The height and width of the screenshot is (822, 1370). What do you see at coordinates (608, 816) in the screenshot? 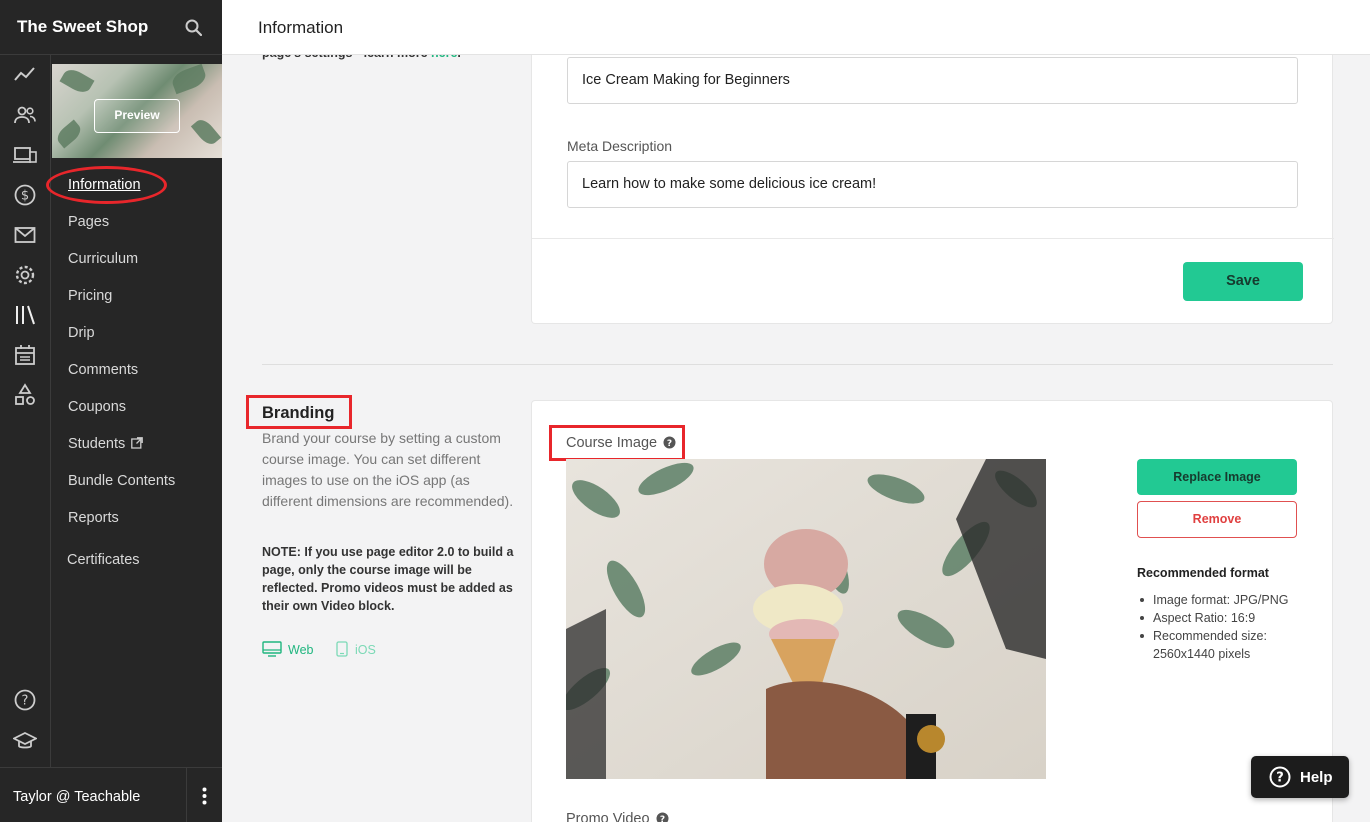
I see `promo-video-label-text: Promo Video` at bounding box center [608, 816].